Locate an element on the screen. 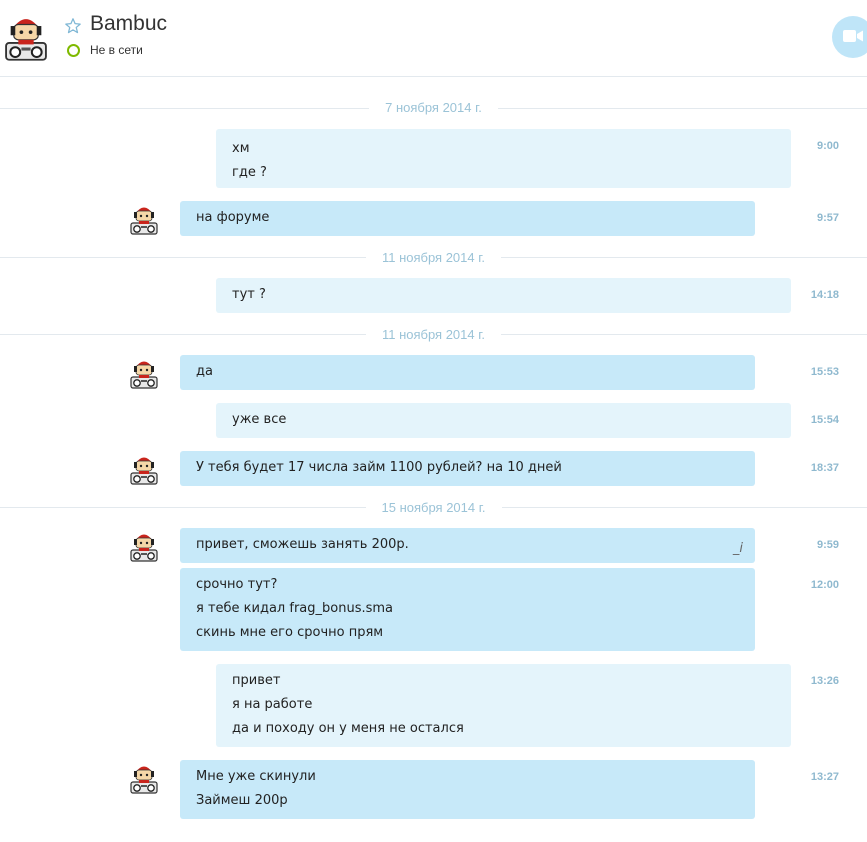  message-text: где ? is located at coordinates (249, 172).